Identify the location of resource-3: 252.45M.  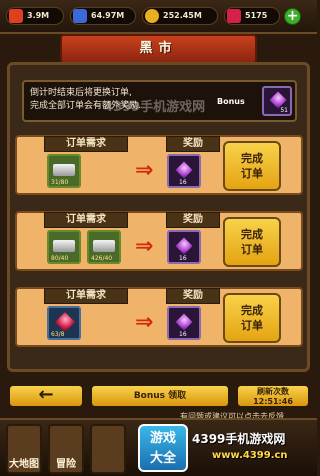
(180, 16).